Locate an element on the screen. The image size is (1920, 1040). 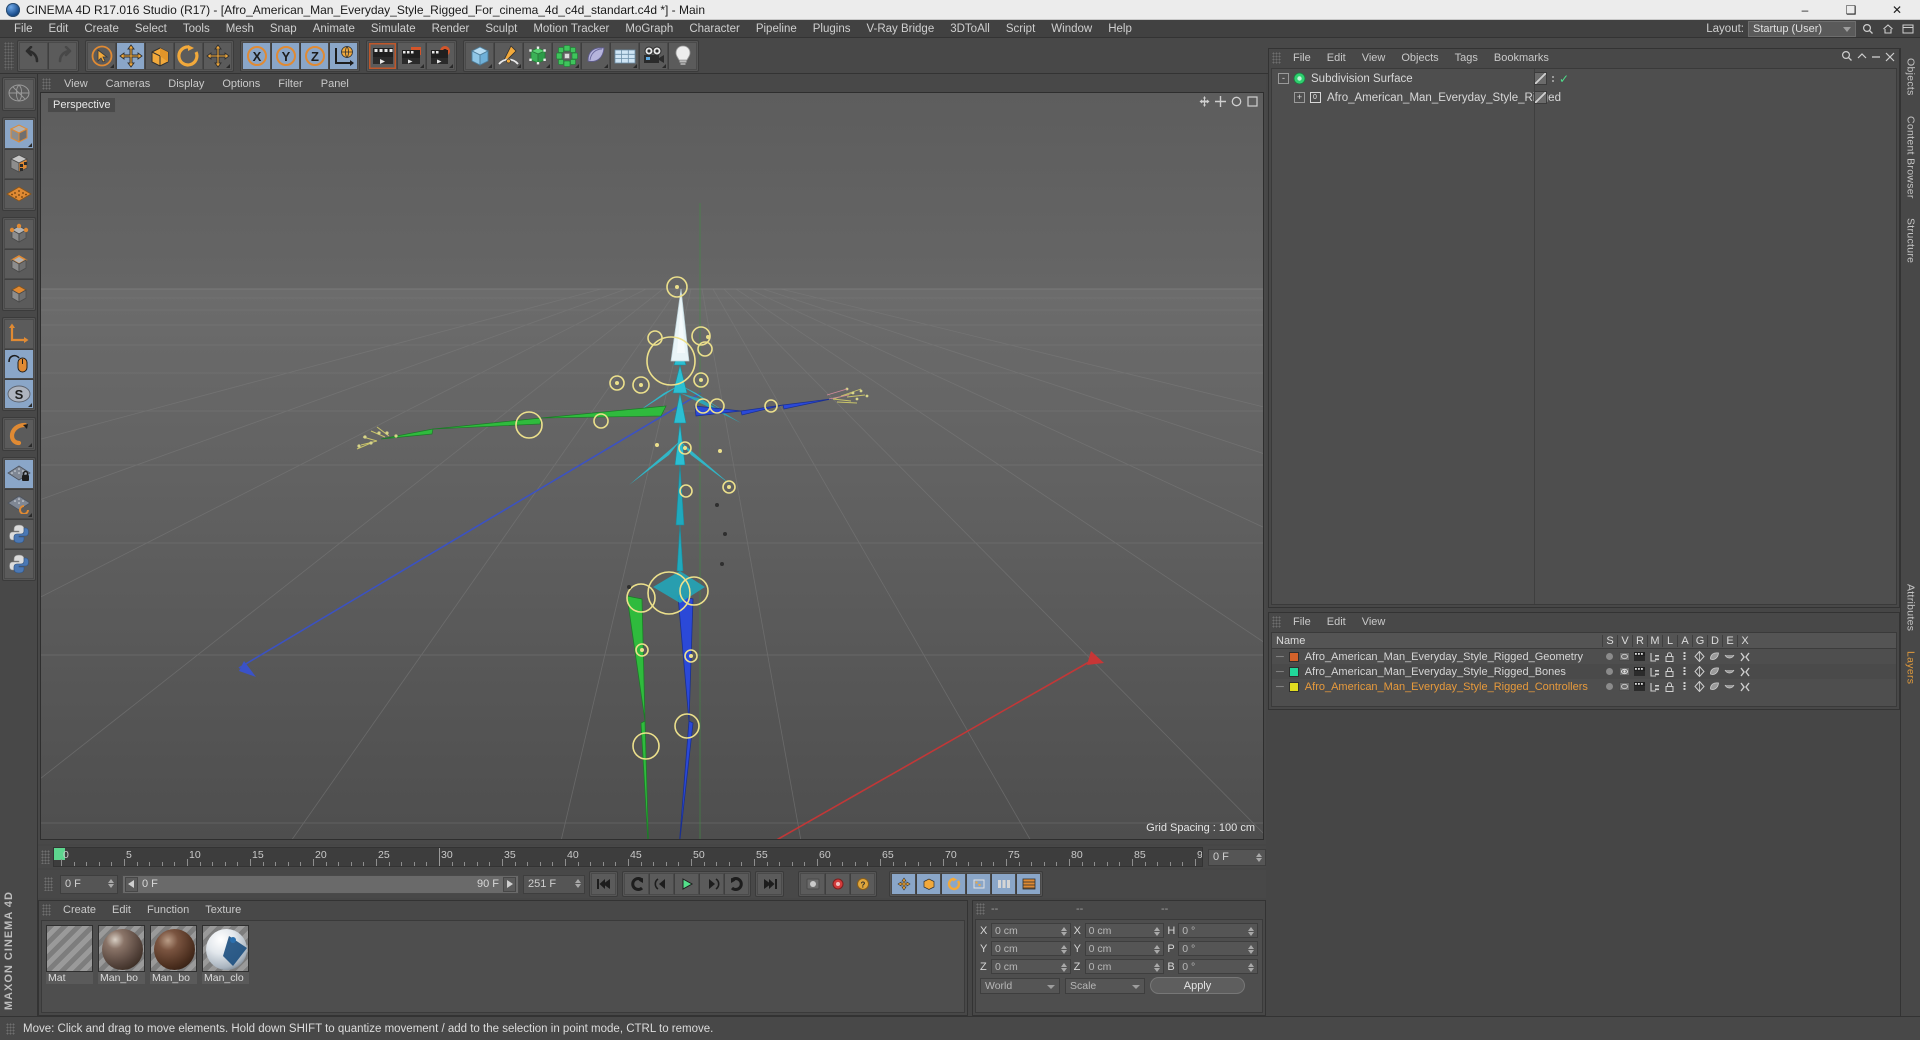
menu-mesh: Mesh is located at coordinates (240, 29).